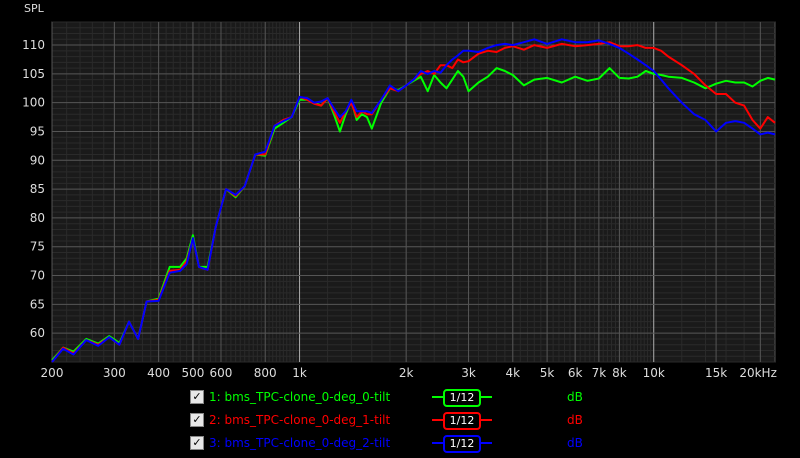  What do you see at coordinates (33, 45) in the screenshot?
I see `y-tick-label: 110` at bounding box center [33, 45].